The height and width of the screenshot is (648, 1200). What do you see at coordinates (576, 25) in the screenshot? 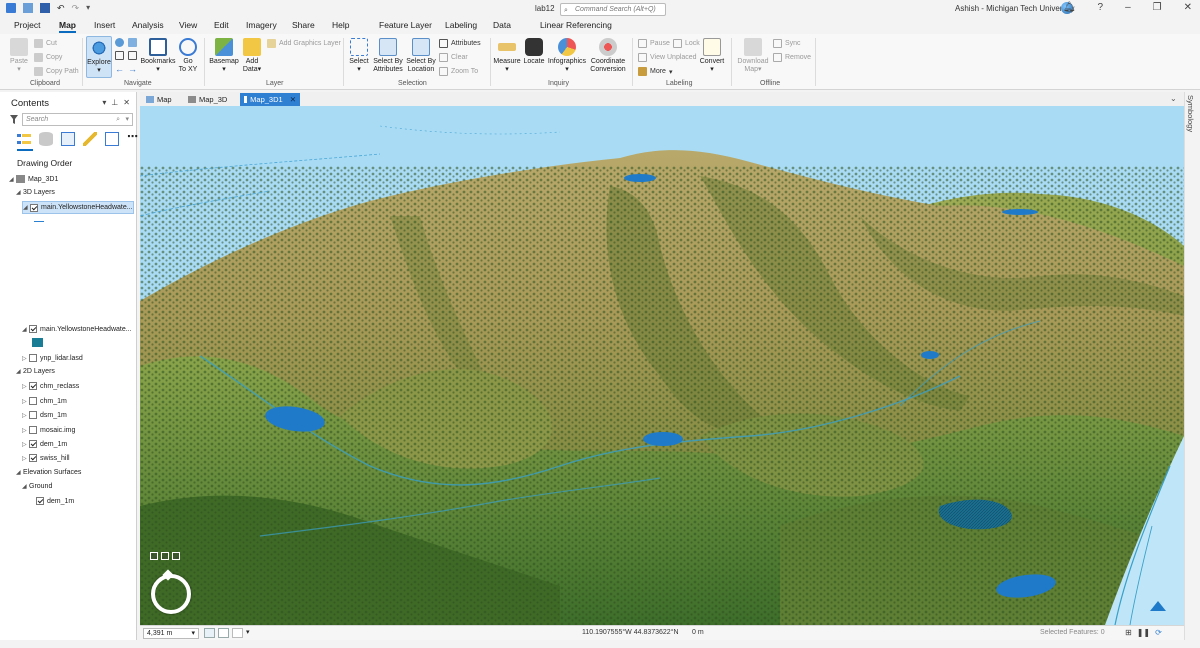
I see `tab-linear-referencing: Linear Referencing` at bounding box center [576, 25].